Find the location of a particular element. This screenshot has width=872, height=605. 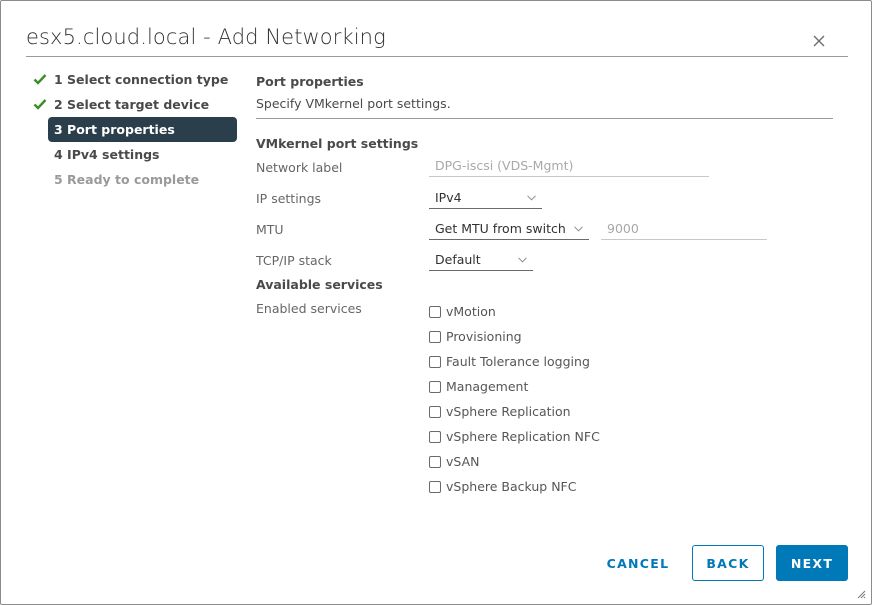

step-port-properties: 3 Port properties is located at coordinates (142, 129).